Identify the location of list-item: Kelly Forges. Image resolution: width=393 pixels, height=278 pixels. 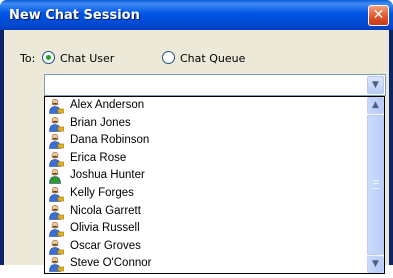
(206, 194).